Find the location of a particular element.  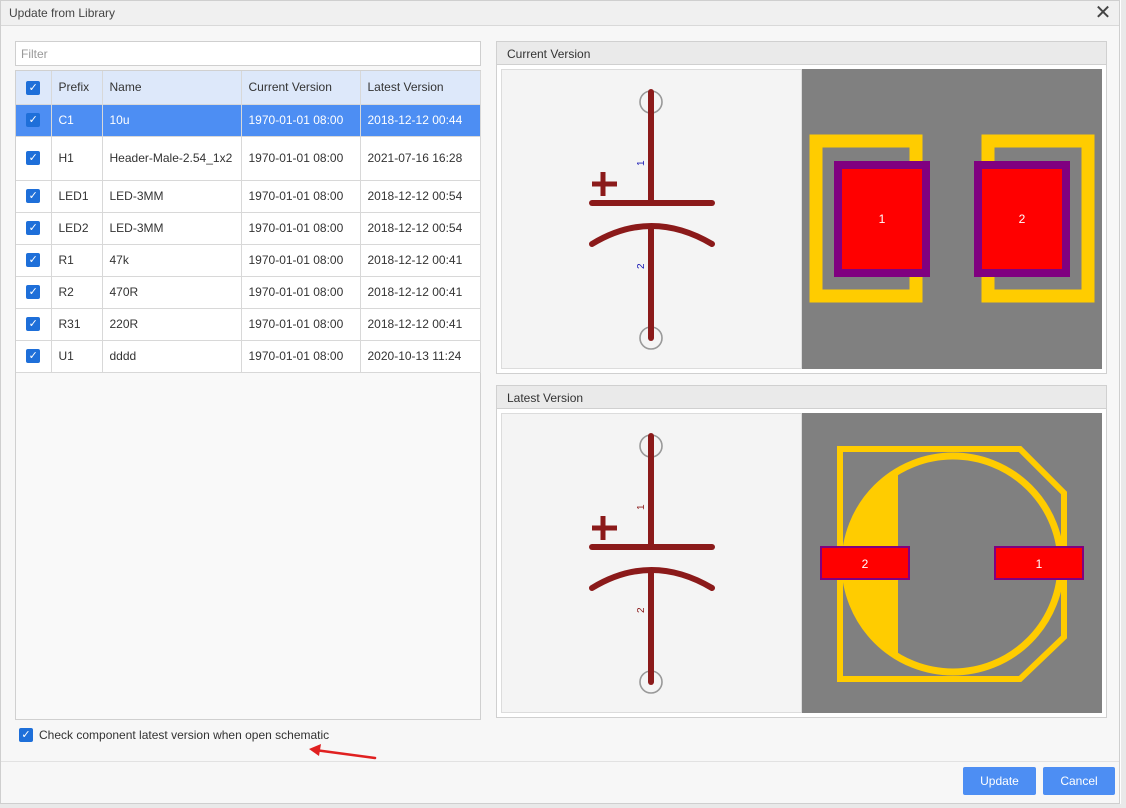

cell-latest-version: 2018-12-12 00:44 is located at coordinates (420, 120).